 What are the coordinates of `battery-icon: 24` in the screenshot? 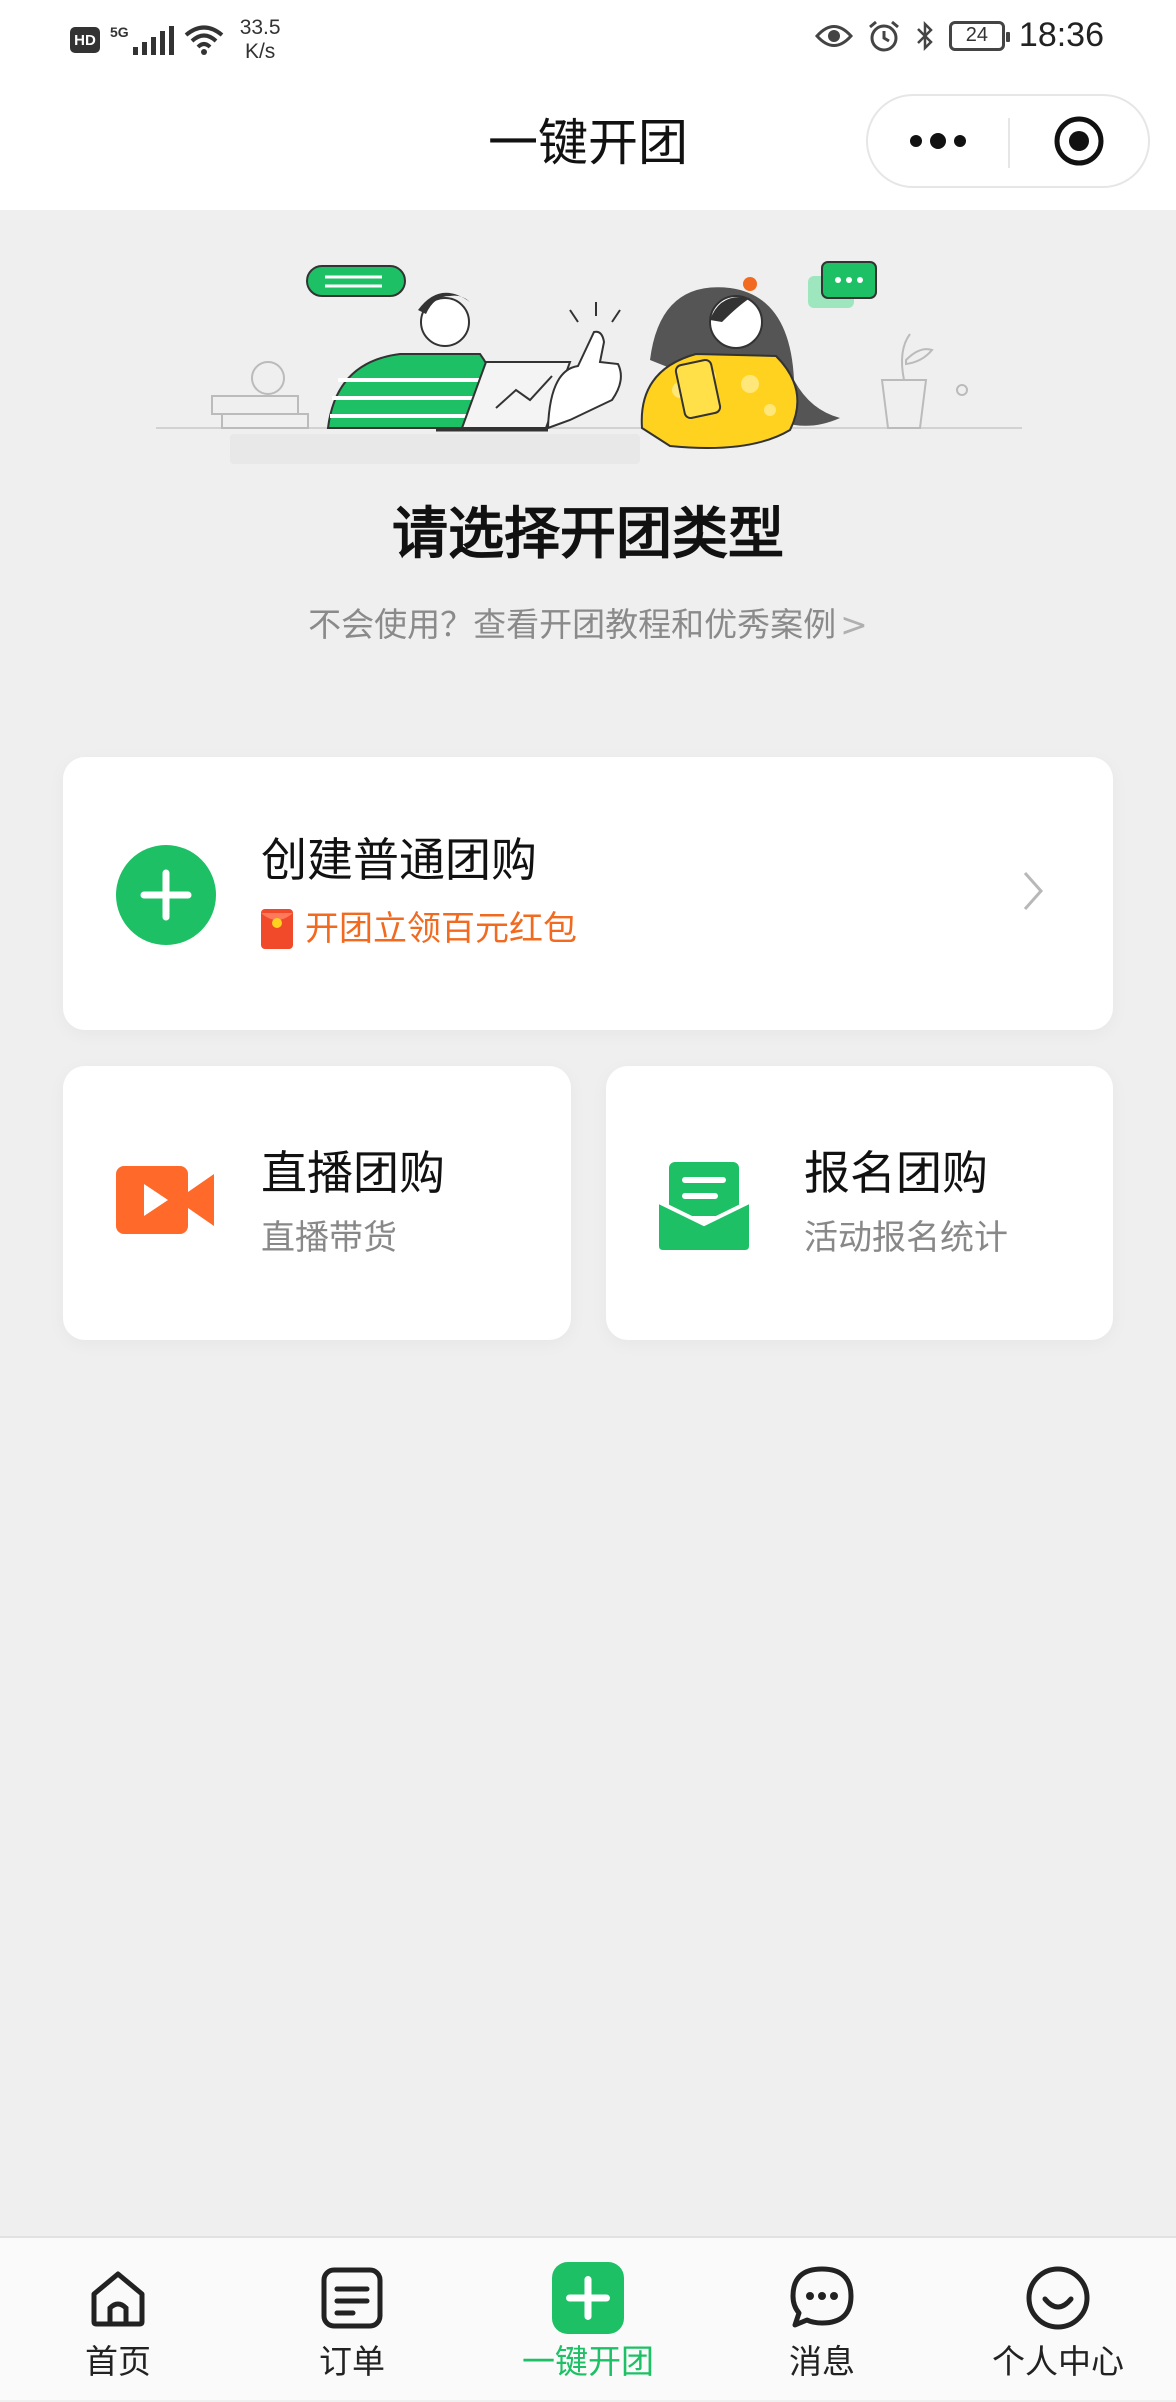 It's located at (979, 35).